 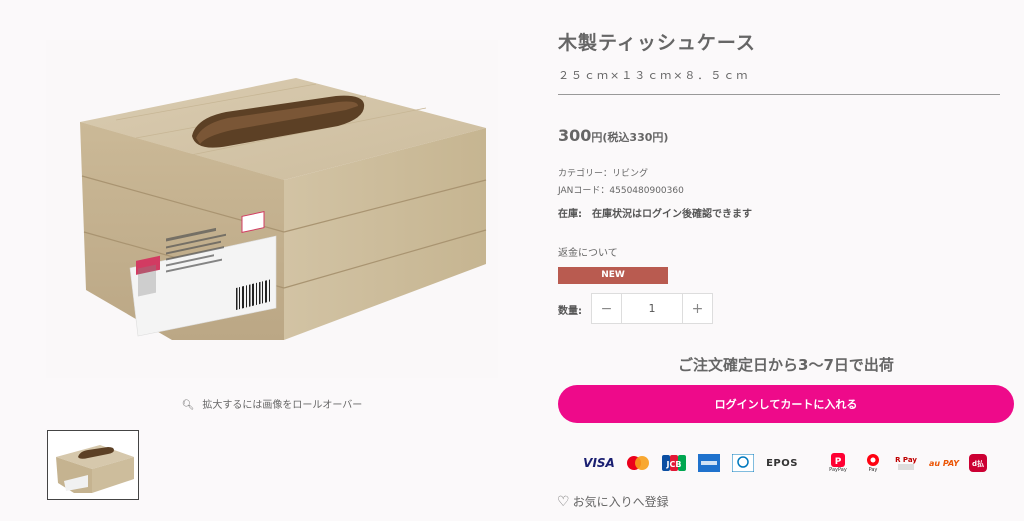 I want to click on quantity-input, so click(x=652, y=308).